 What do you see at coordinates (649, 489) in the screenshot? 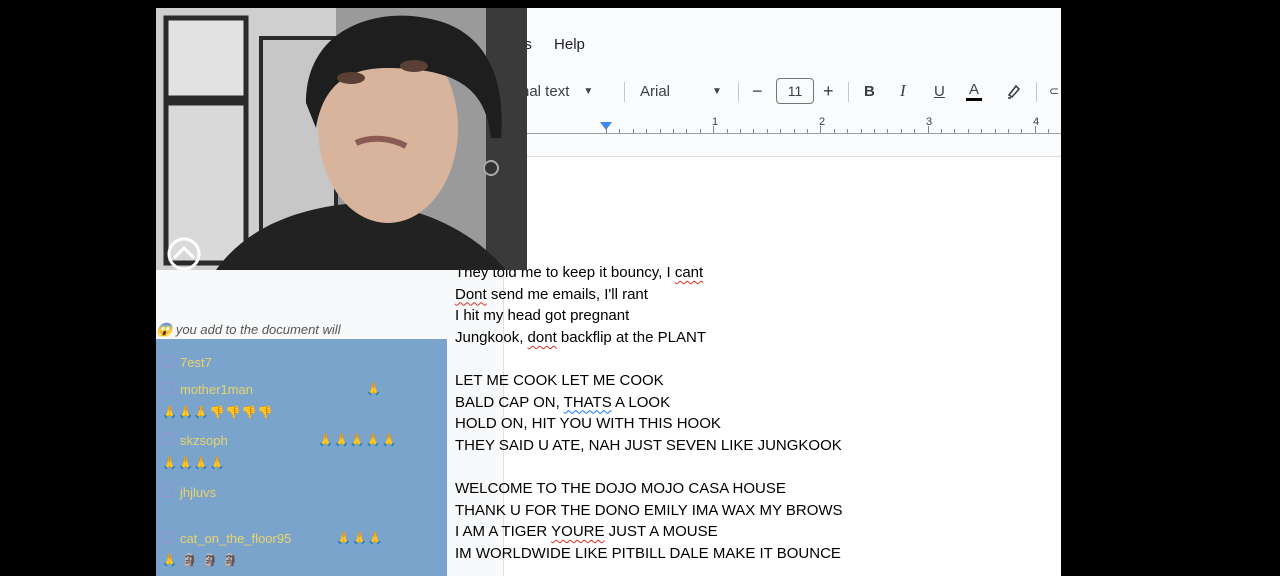
I see `document-line: WELCOME TO THE DOJO MOJO CASA HOUSE` at bounding box center [649, 489].